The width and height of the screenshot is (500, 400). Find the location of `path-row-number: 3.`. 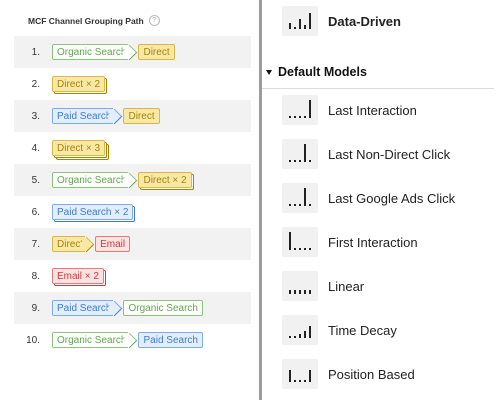

path-row-number: 3. is located at coordinates (35, 116).